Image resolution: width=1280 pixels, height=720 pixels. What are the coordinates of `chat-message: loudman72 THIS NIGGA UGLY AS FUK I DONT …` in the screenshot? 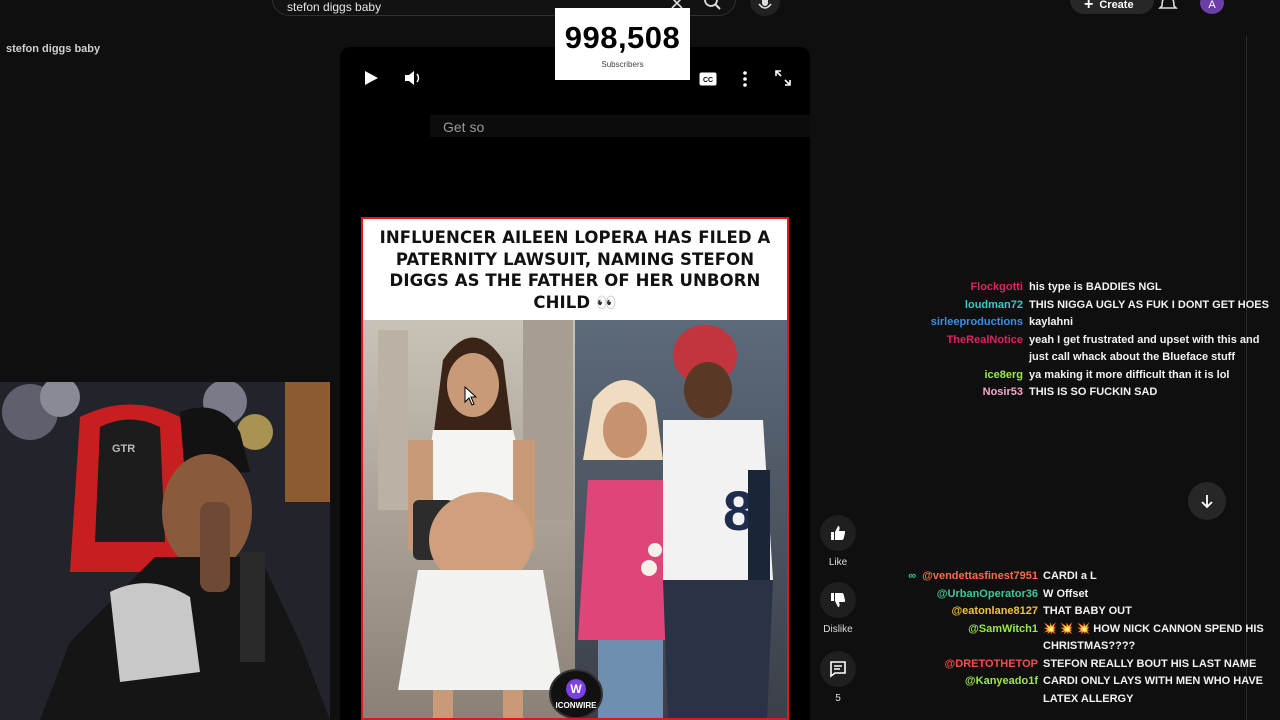 It's located at (1080, 306).